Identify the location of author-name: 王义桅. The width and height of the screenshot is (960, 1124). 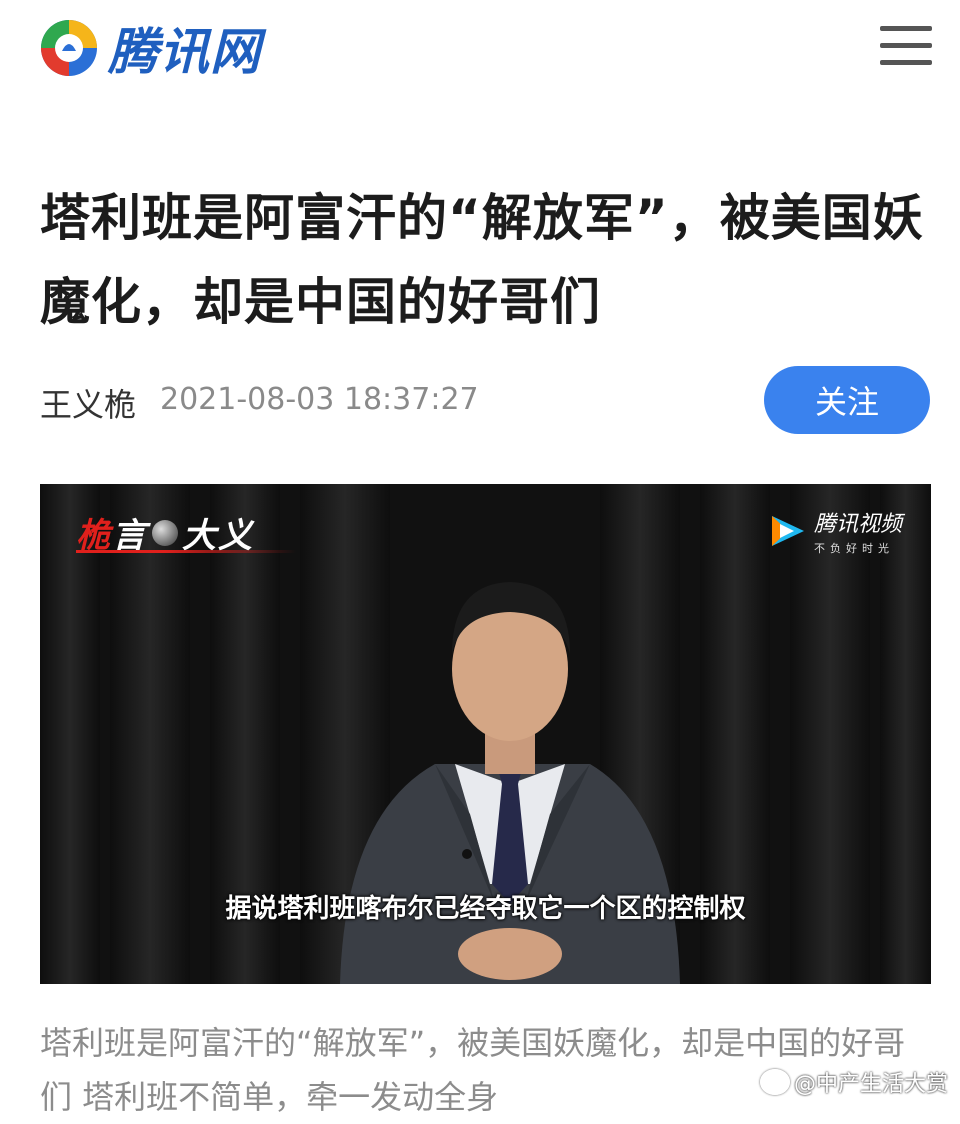
(88, 403).